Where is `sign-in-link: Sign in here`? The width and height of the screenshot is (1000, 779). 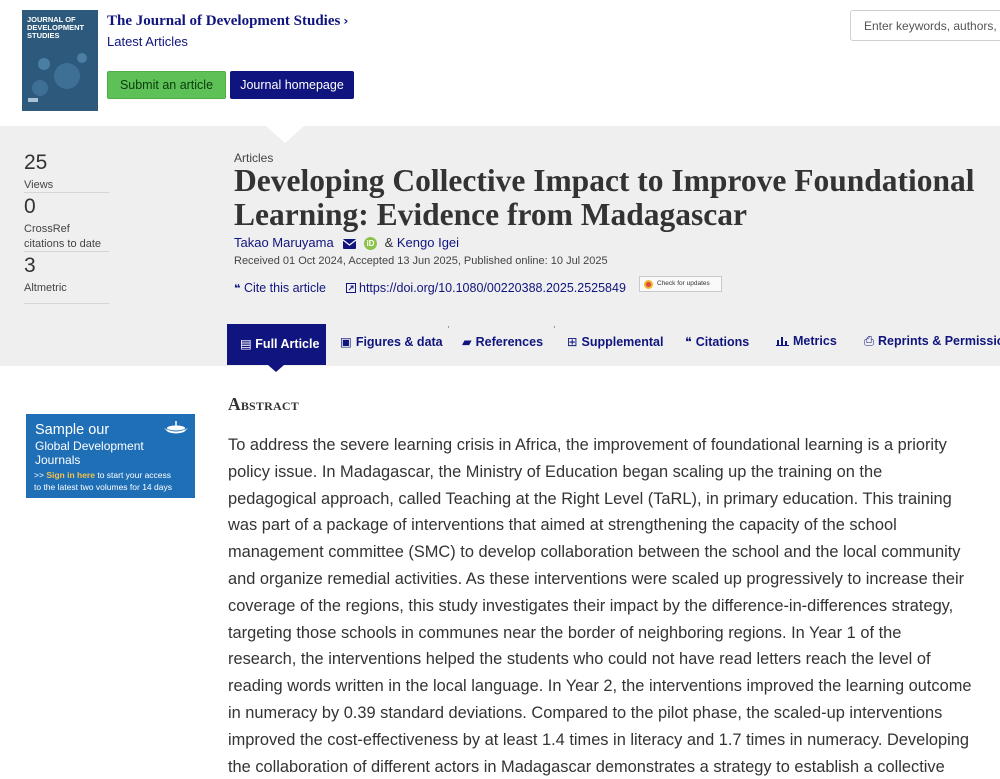 sign-in-link: Sign in here is located at coordinates (70, 475).